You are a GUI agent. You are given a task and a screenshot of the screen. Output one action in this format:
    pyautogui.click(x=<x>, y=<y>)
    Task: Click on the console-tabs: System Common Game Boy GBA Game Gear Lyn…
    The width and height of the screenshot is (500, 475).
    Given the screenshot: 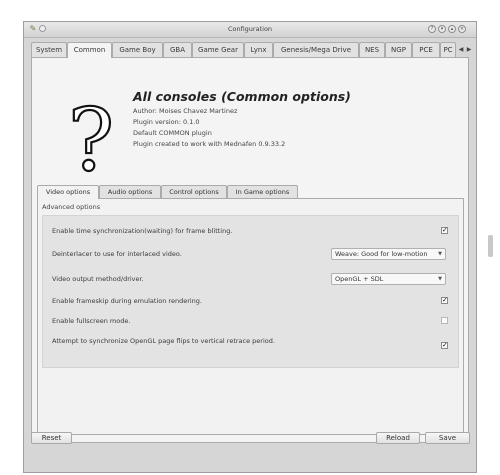 What is the action you would take?
    pyautogui.click(x=252, y=50)
    